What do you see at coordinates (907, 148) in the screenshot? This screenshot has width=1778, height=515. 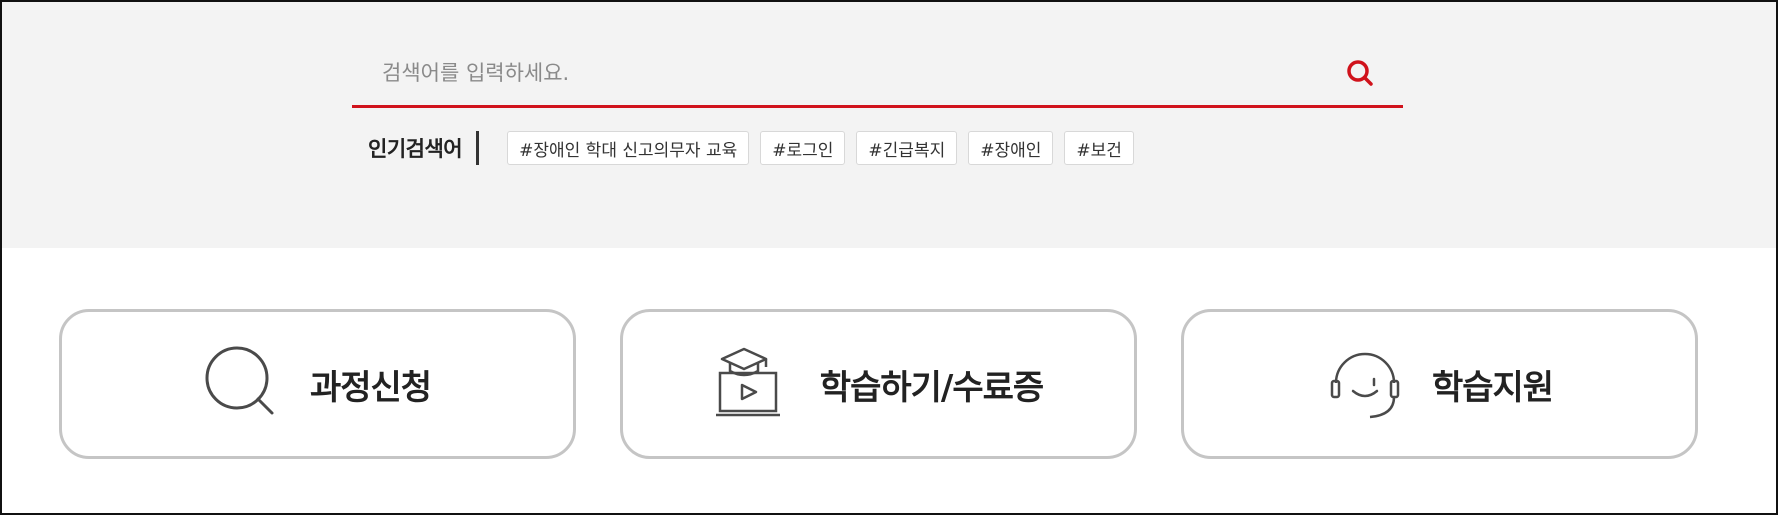 I see `popular-tag: #긴급복지` at bounding box center [907, 148].